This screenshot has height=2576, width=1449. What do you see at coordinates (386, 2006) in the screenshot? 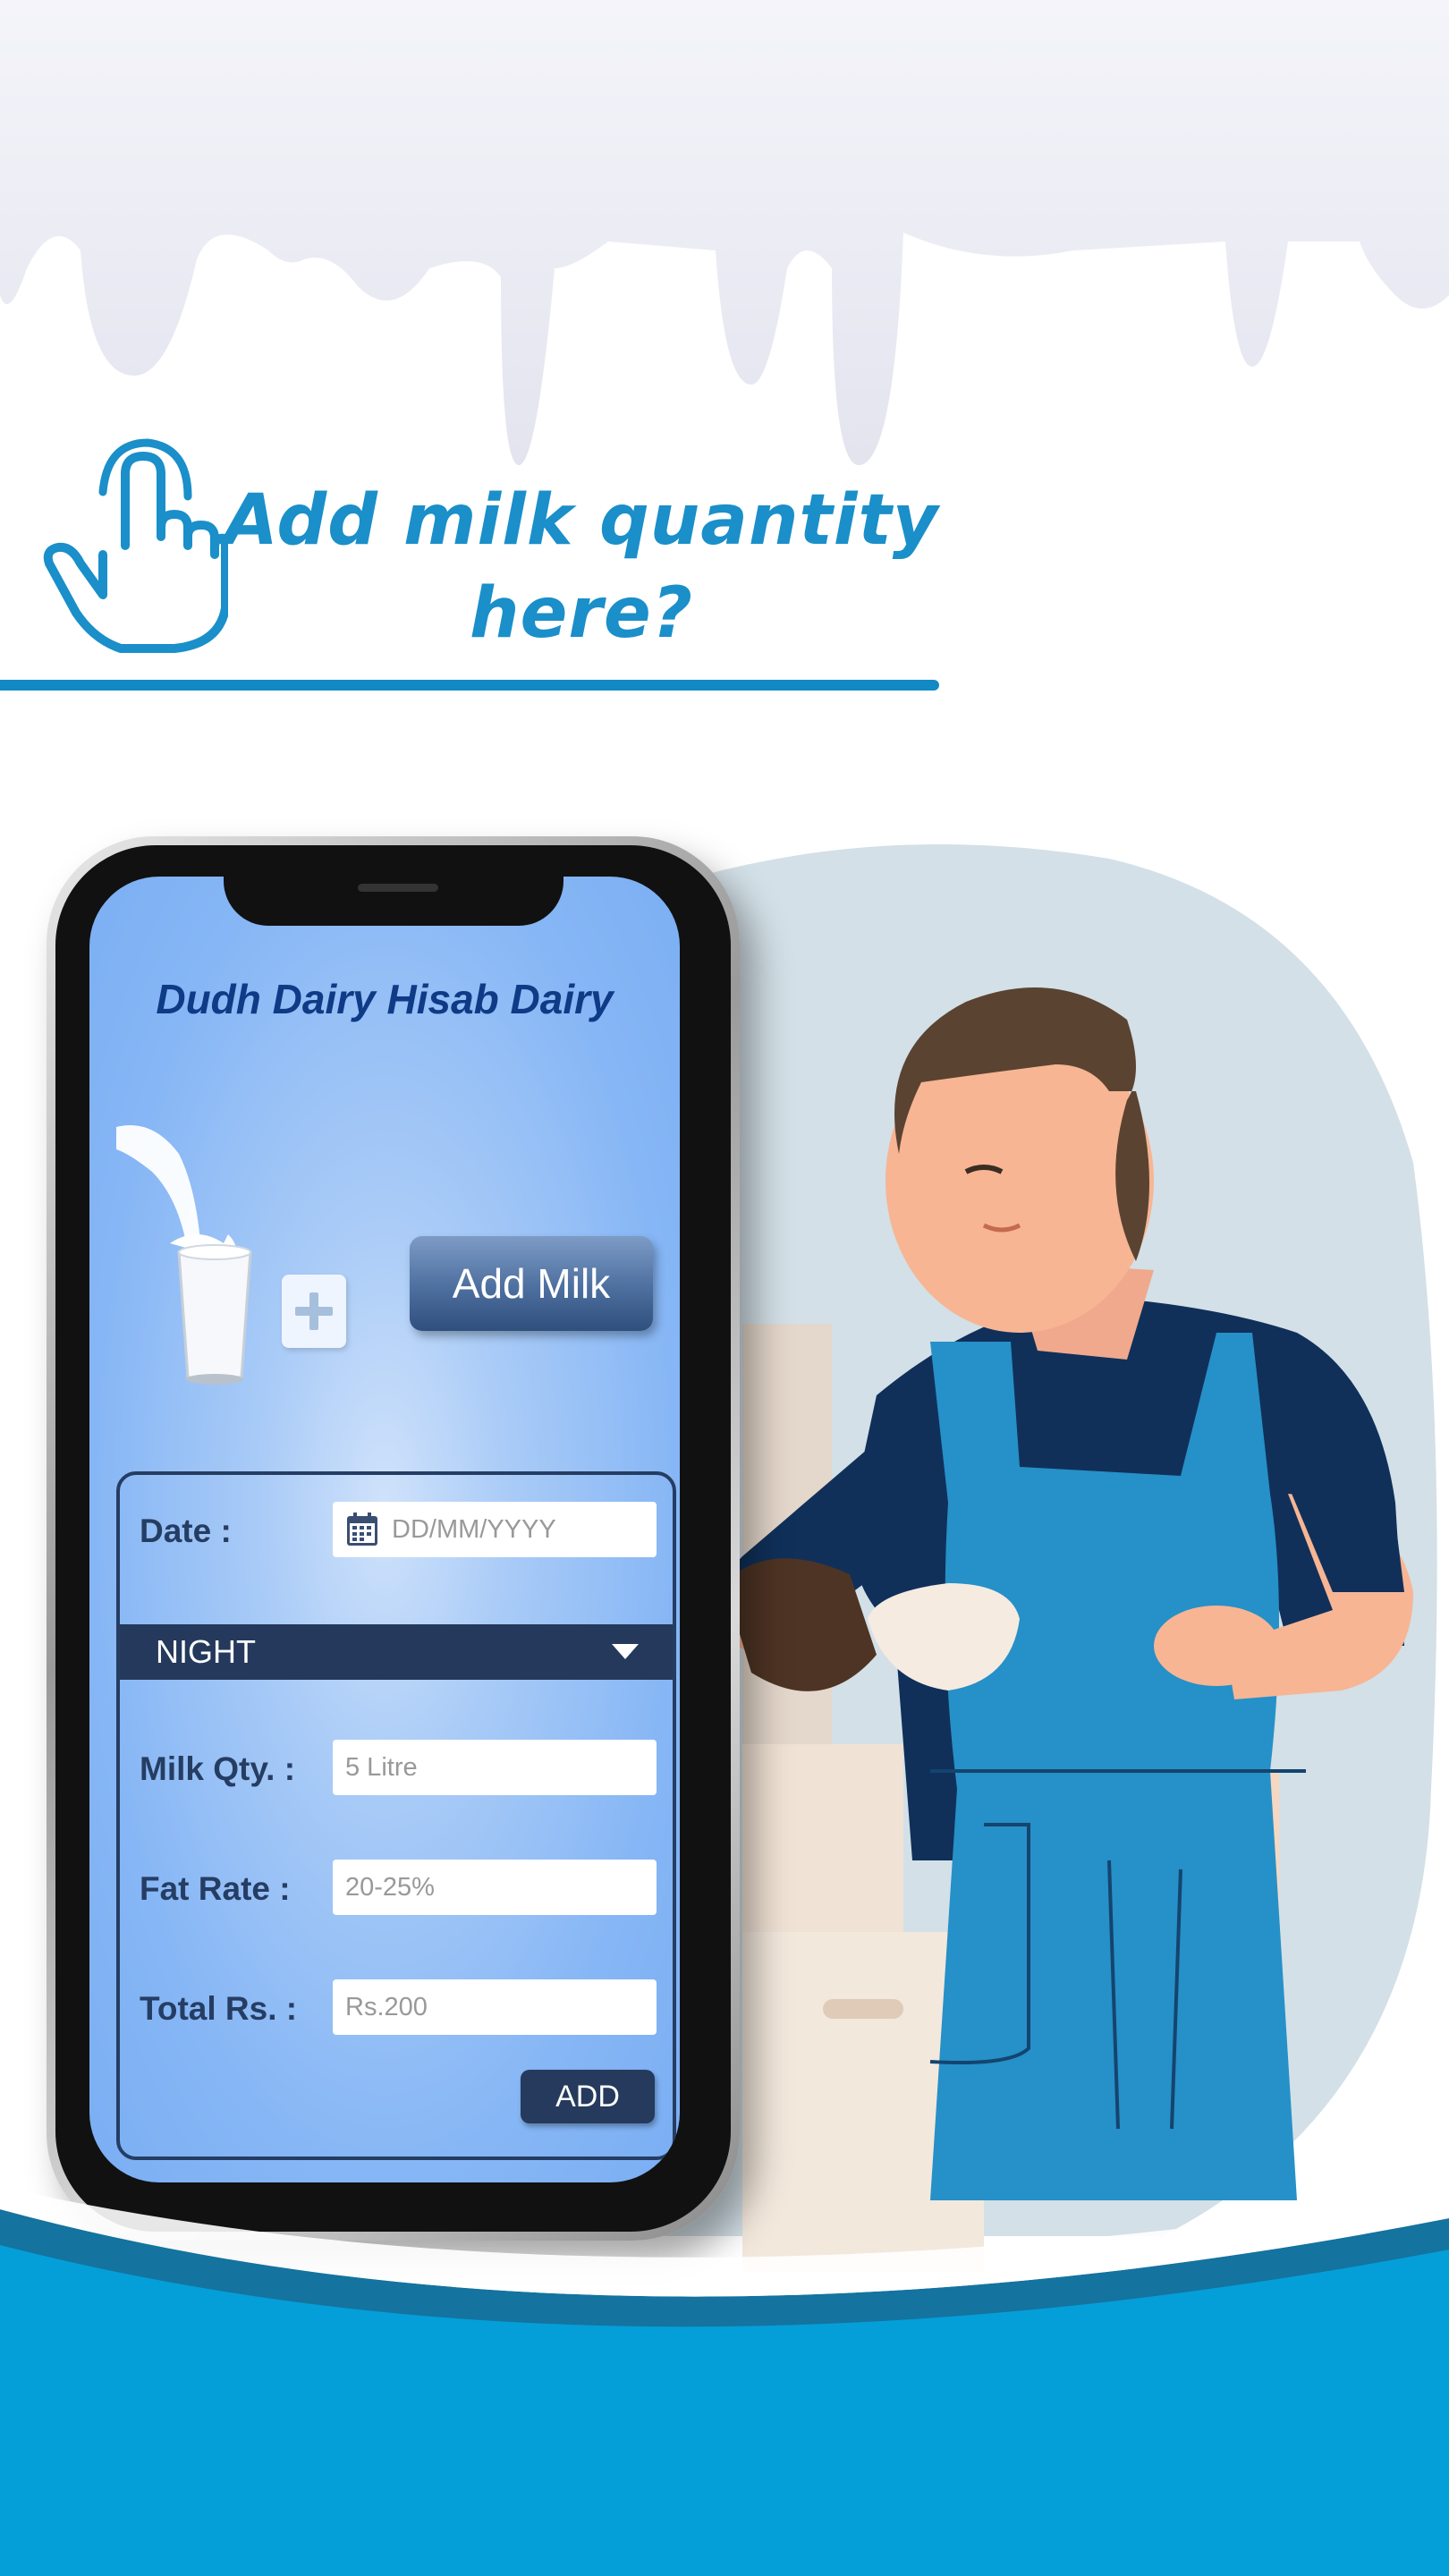
I see `total-placeholder: Rs.200` at bounding box center [386, 2006].